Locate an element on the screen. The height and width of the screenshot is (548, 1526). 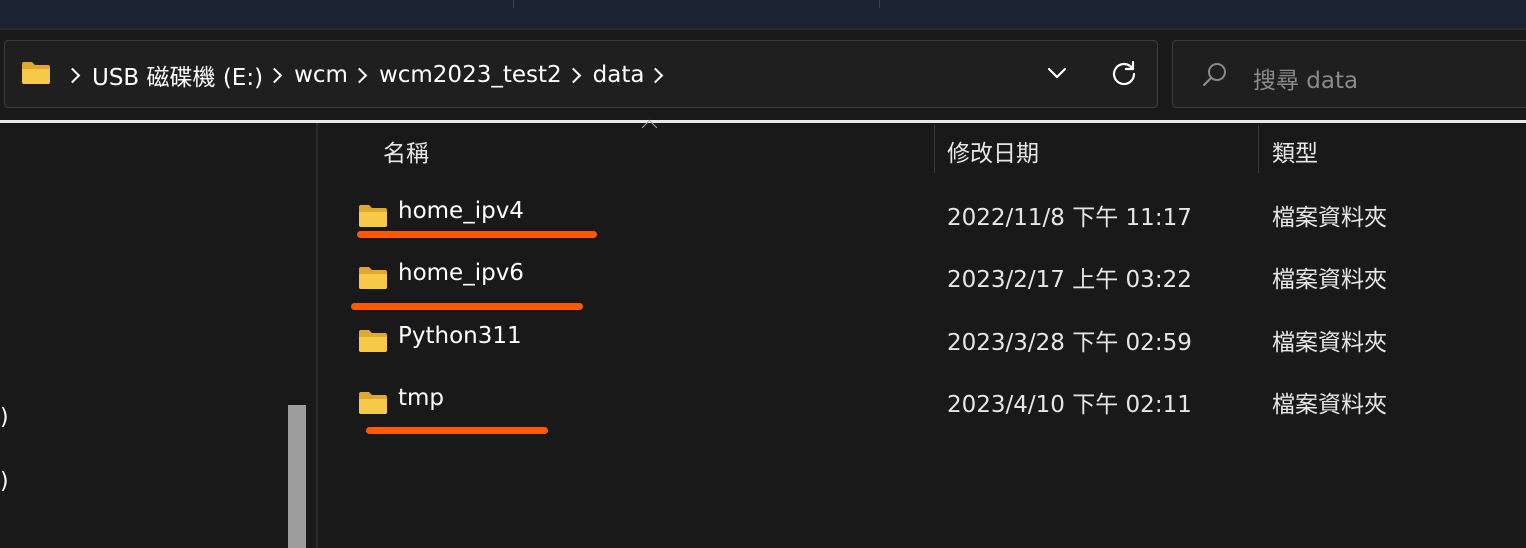
column-header-type: 類型 is located at coordinates (1295, 151).